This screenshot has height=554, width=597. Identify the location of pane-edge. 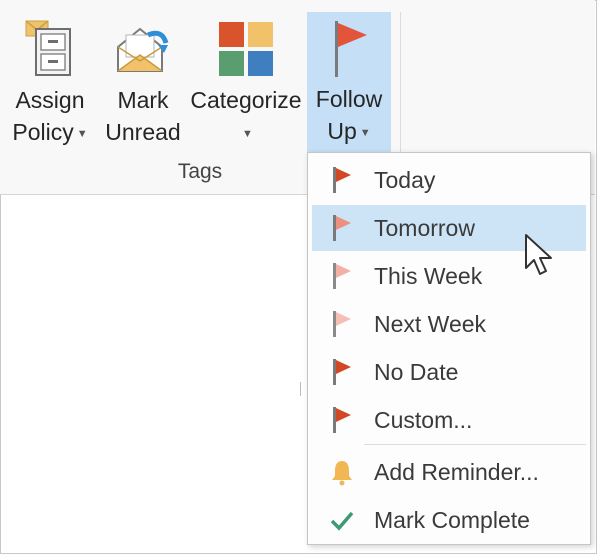
(300, 389).